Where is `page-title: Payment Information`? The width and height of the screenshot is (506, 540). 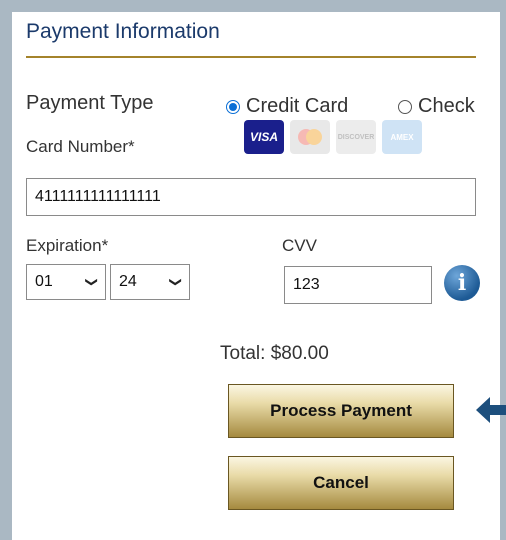
page-title: Payment Information is located at coordinates (123, 31).